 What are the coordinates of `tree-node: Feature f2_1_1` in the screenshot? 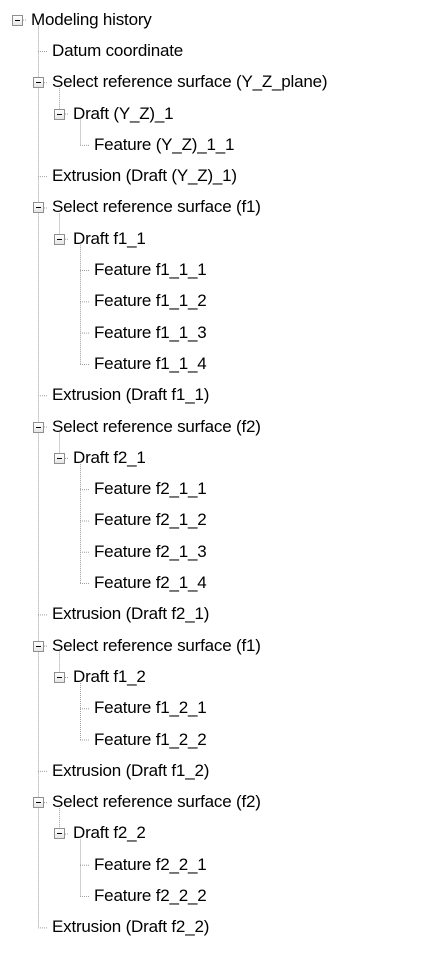 It's located at (150, 489).